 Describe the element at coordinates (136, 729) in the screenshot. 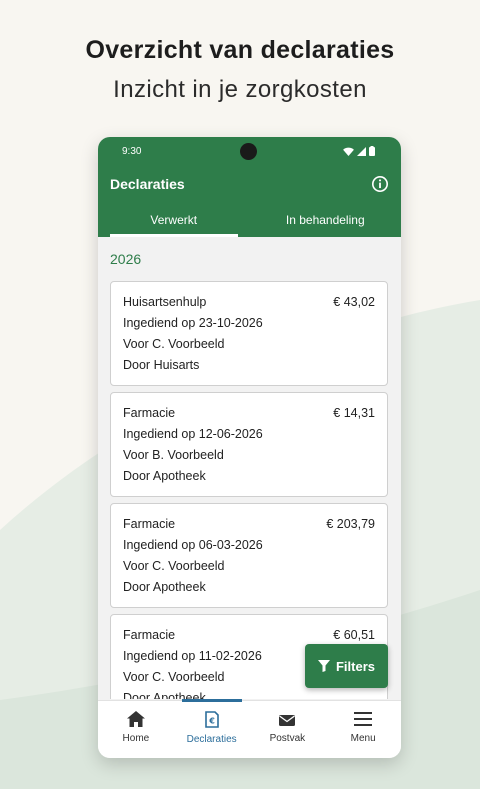

I see `nav-home: Home` at that location.